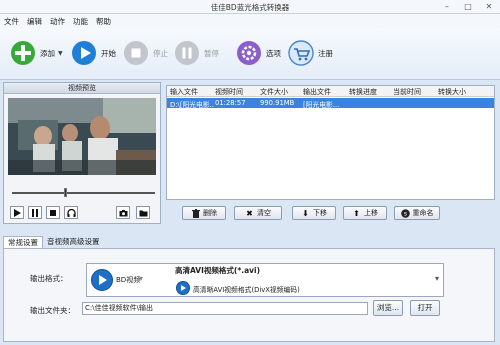  I want to click on pause-button: 暂停, so click(196, 53).